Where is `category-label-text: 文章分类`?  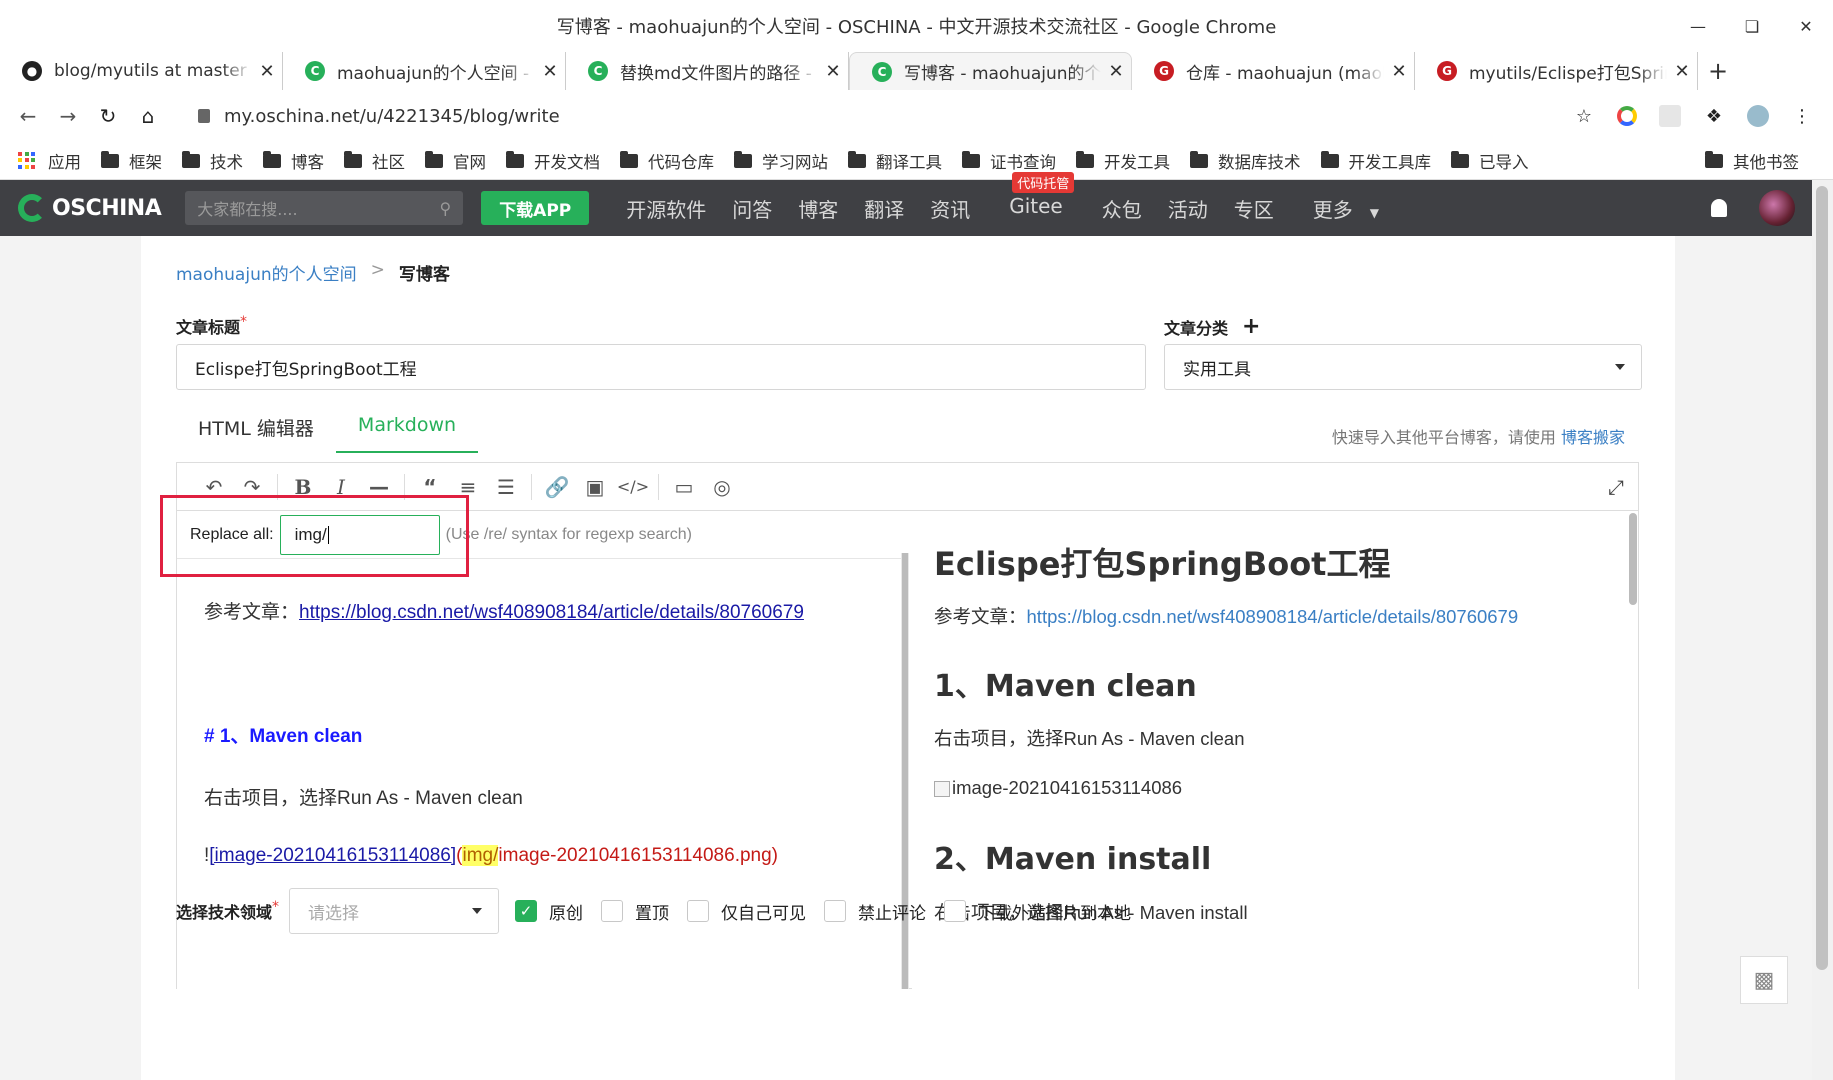
category-label-text: 文章分类 is located at coordinates (1196, 328).